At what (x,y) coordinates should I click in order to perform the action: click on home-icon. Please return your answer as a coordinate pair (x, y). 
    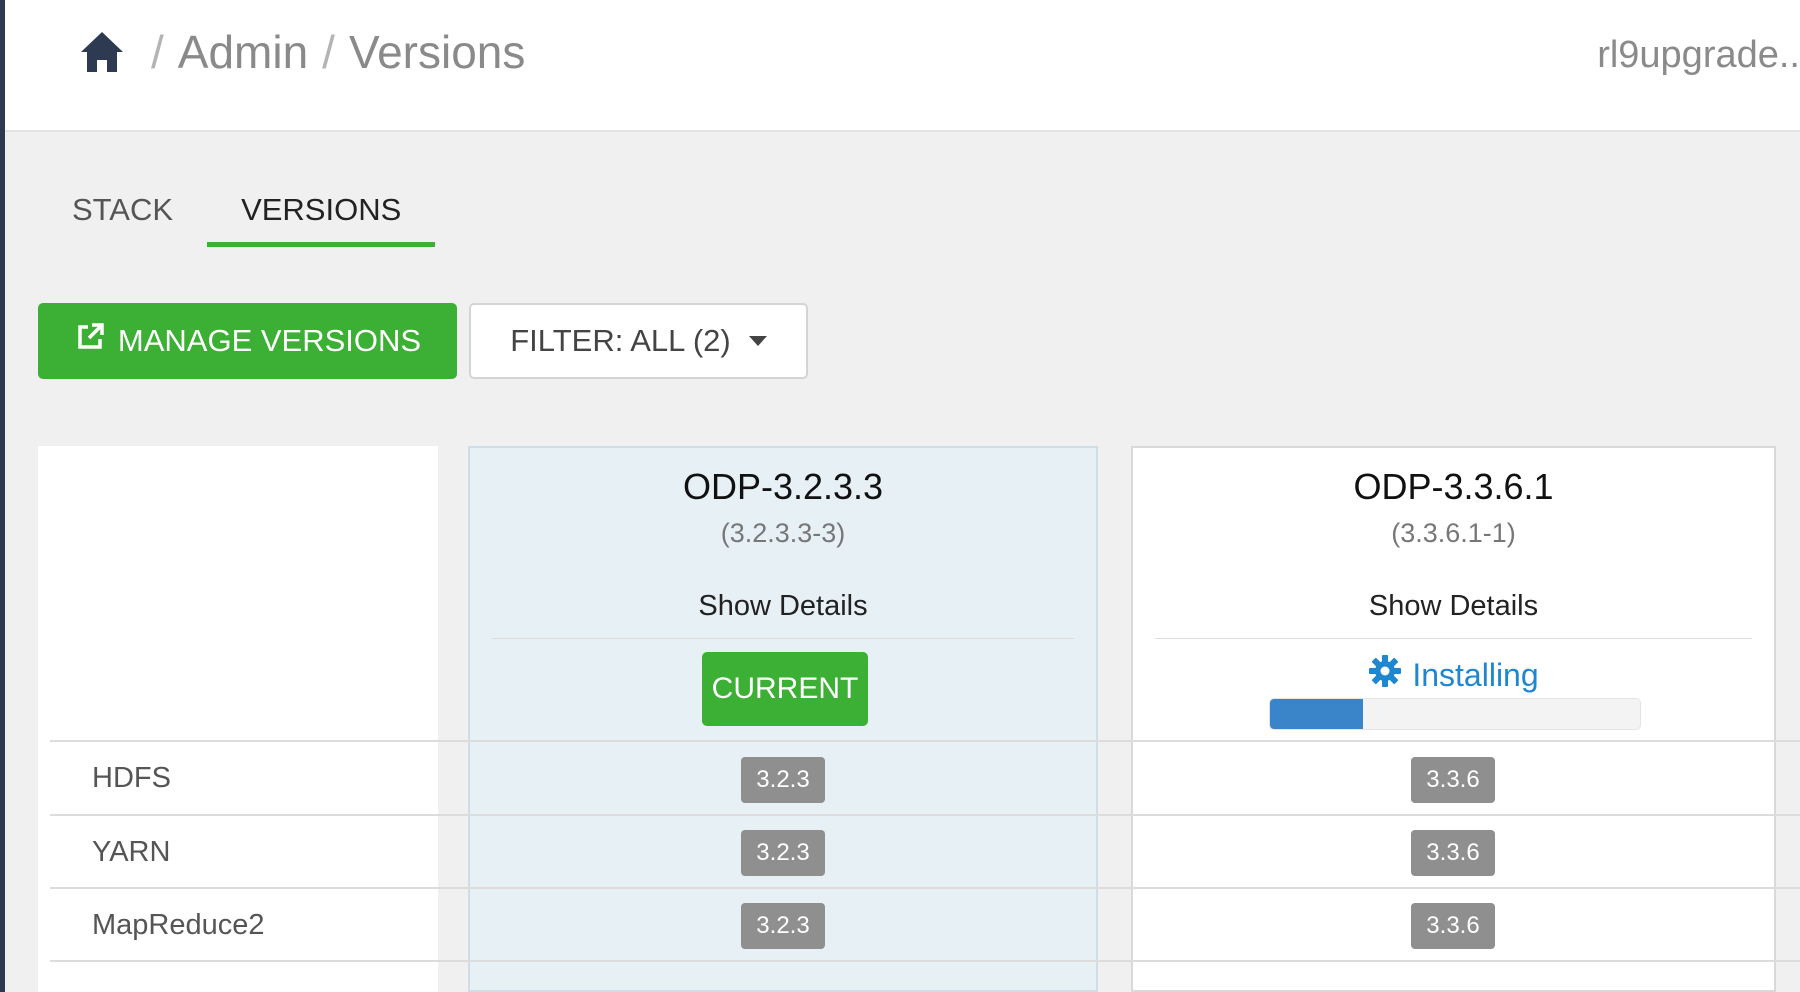
    Looking at the image, I should click on (102, 52).